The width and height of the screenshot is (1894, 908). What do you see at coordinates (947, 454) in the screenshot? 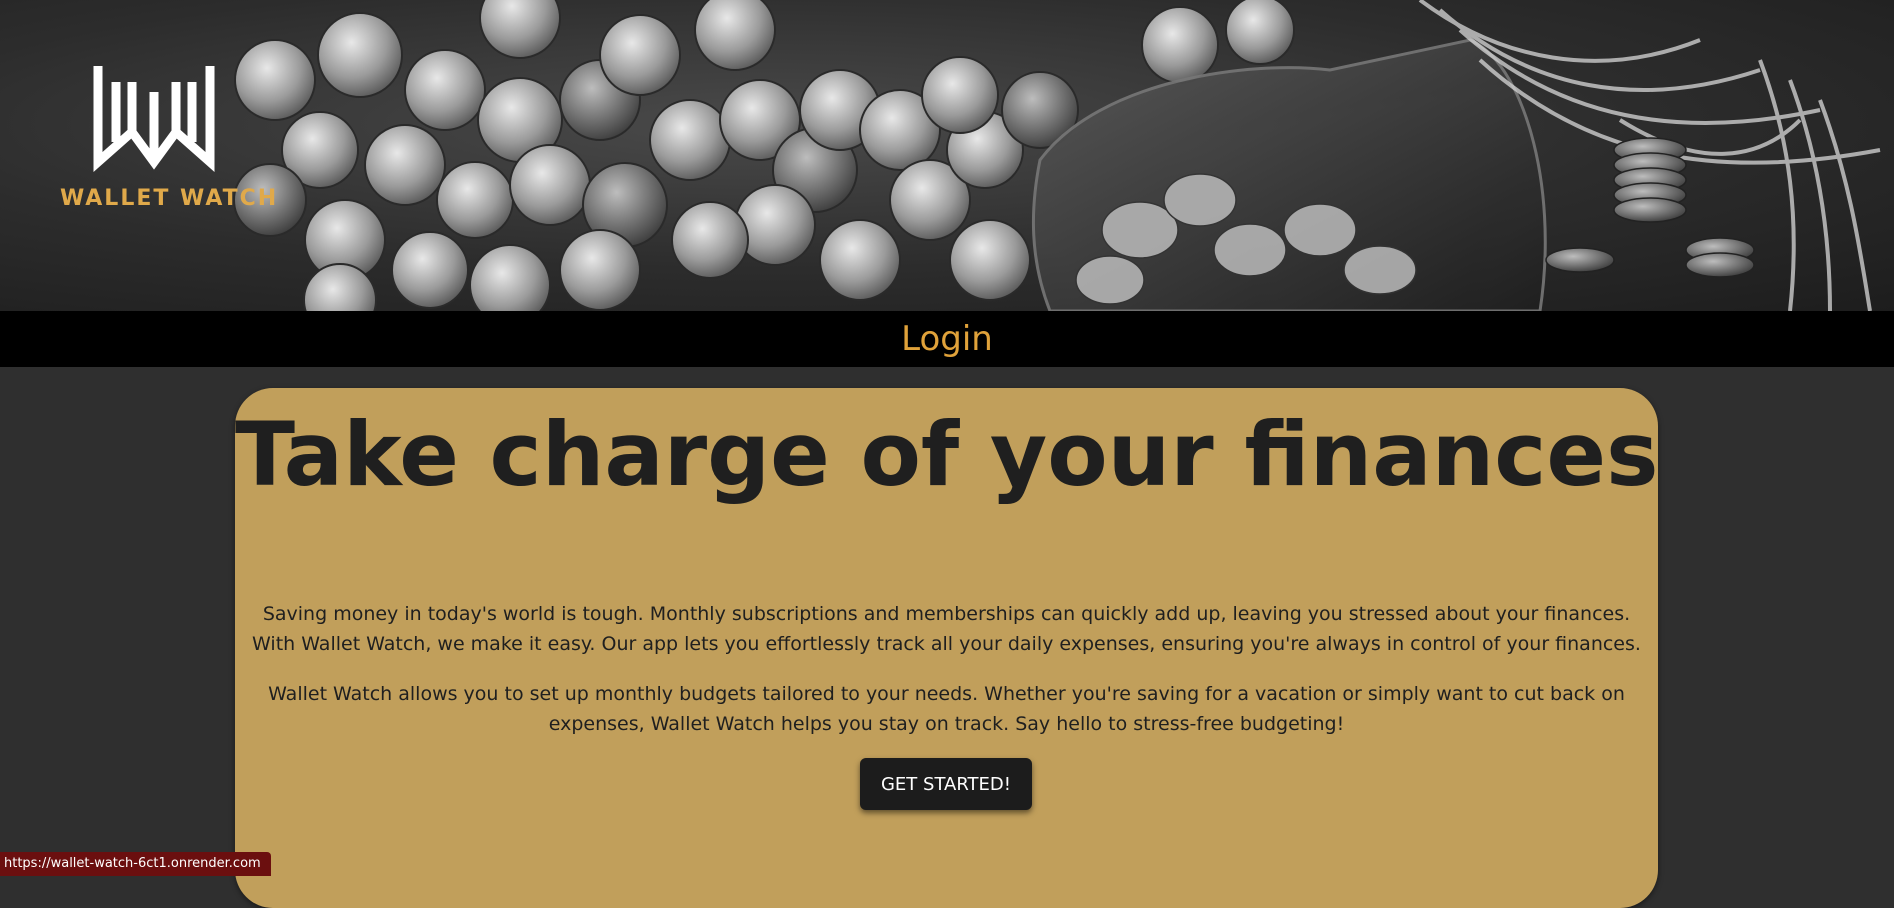
I see `page-title: Take charge of your finances` at bounding box center [947, 454].